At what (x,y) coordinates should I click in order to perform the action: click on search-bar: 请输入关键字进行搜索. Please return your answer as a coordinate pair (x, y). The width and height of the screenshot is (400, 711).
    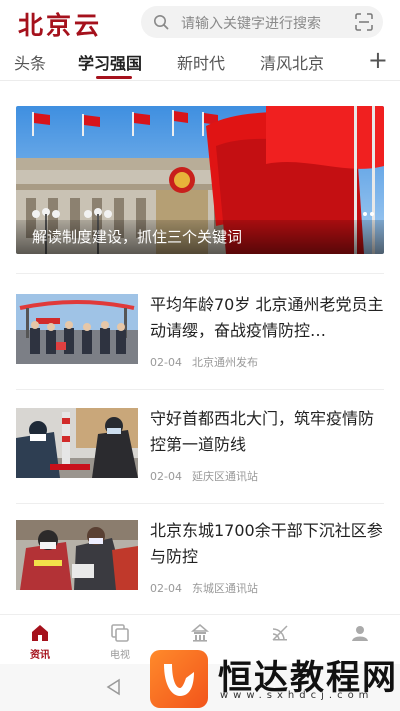
    Looking at the image, I should click on (262, 22).